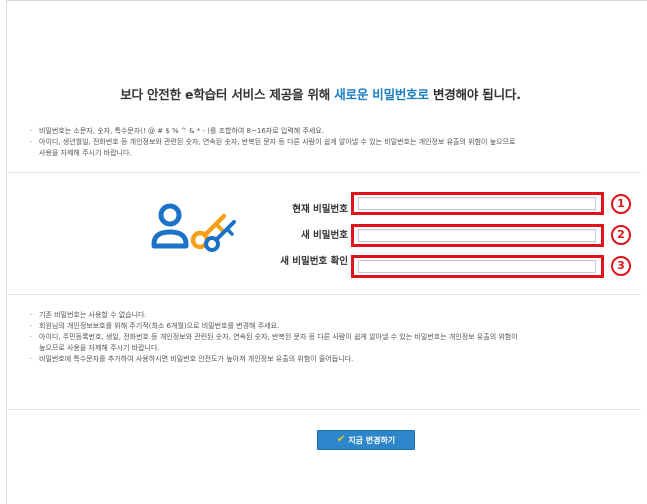 The image size is (647, 504). I want to click on new-password-input, so click(477, 235).